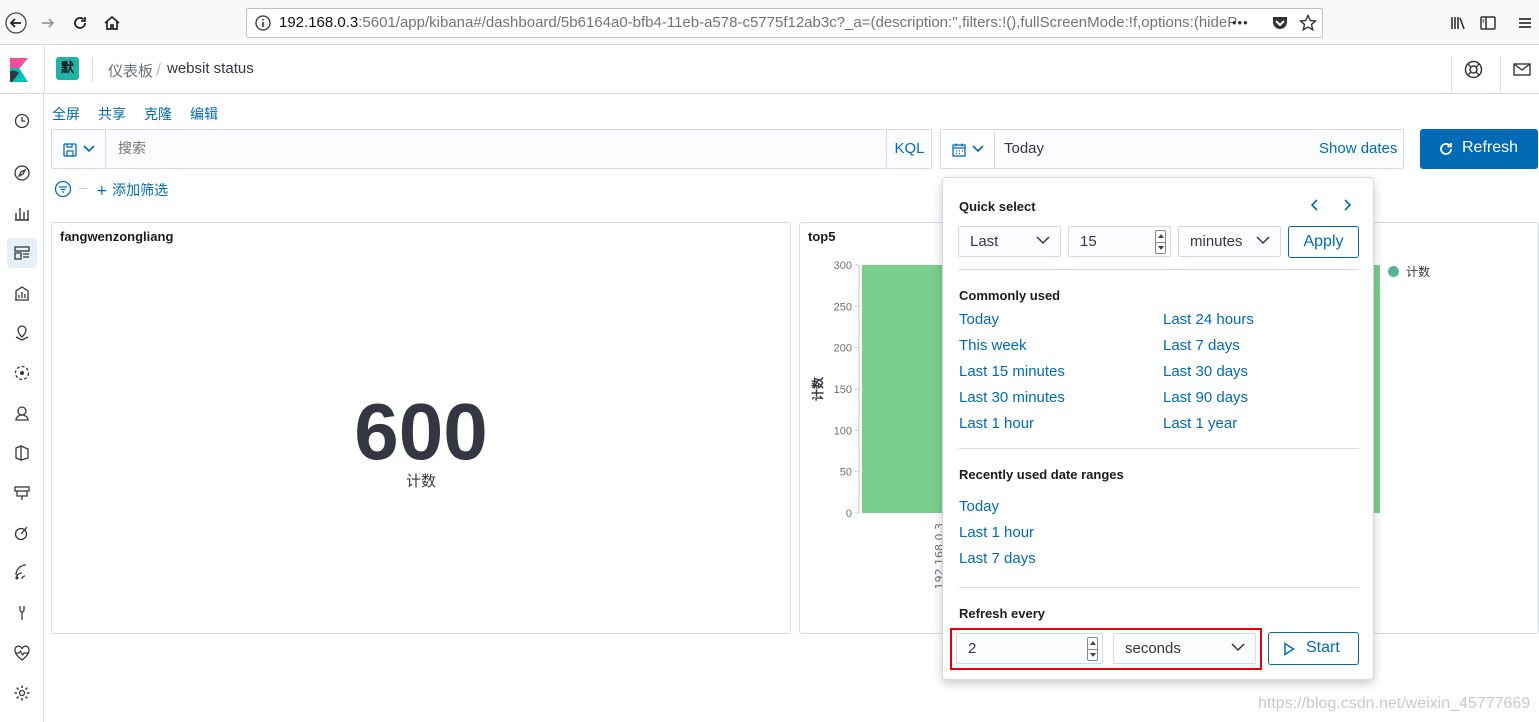 This screenshot has width=1539, height=722. What do you see at coordinates (22, 653) in the screenshot?
I see `nav-monitoring-icon` at bounding box center [22, 653].